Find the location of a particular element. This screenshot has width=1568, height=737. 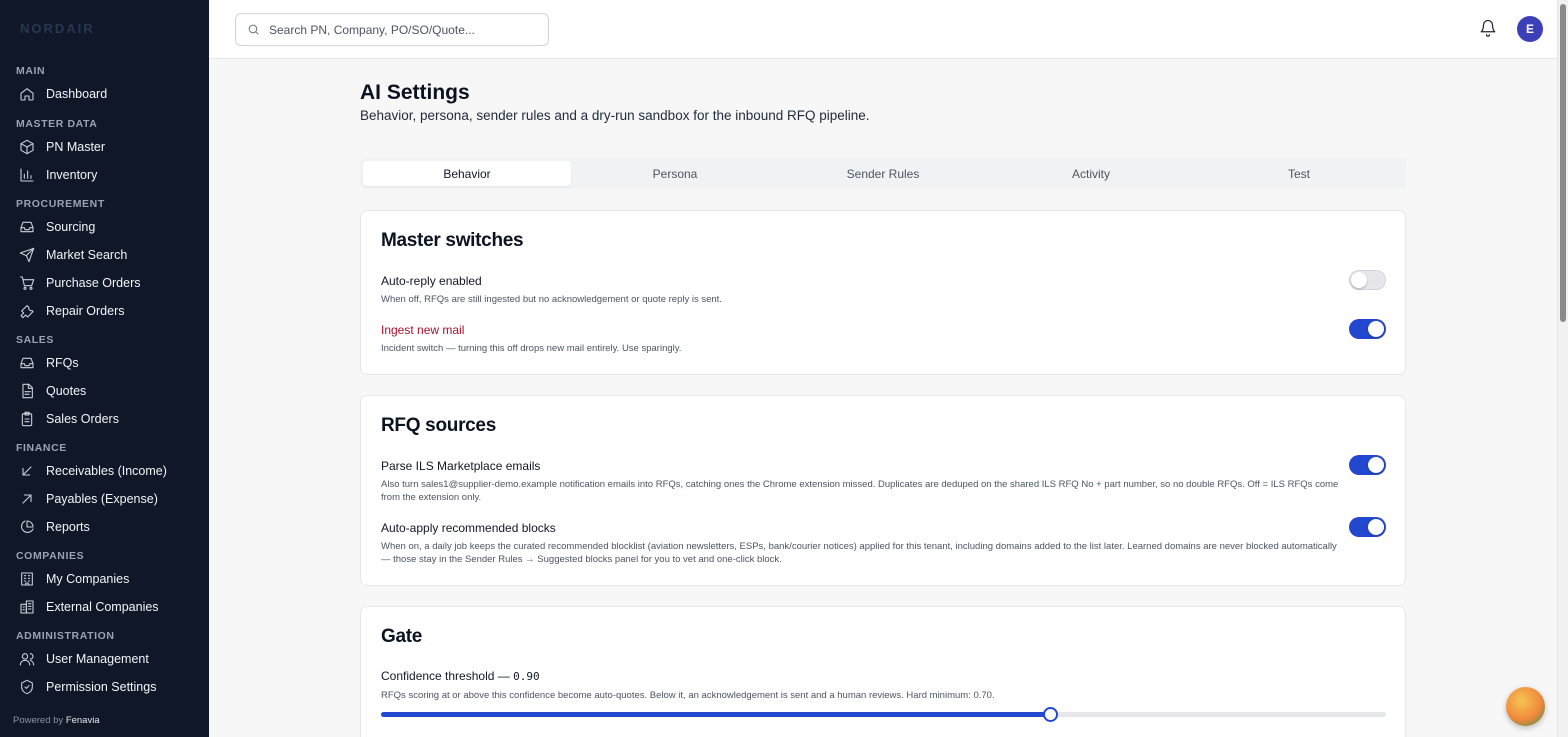

sidebar-section-finance: FINANCE is located at coordinates (41, 448).